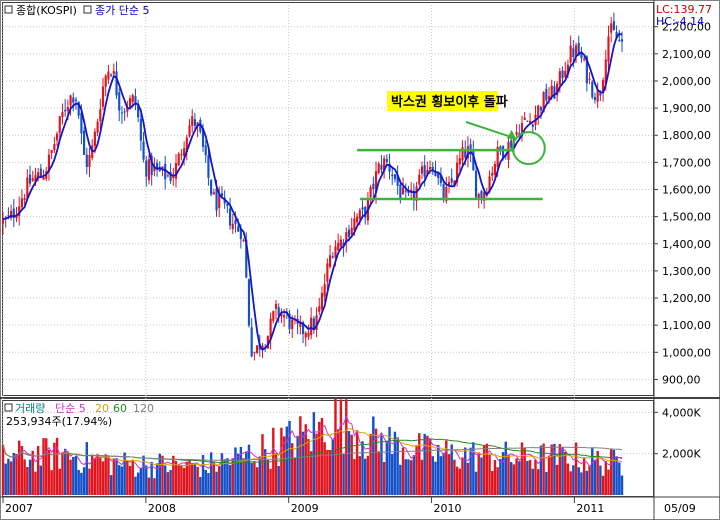 The height and width of the screenshot is (520, 720). I want to click on price-tick-label: 1,200,00, so click(686, 298).